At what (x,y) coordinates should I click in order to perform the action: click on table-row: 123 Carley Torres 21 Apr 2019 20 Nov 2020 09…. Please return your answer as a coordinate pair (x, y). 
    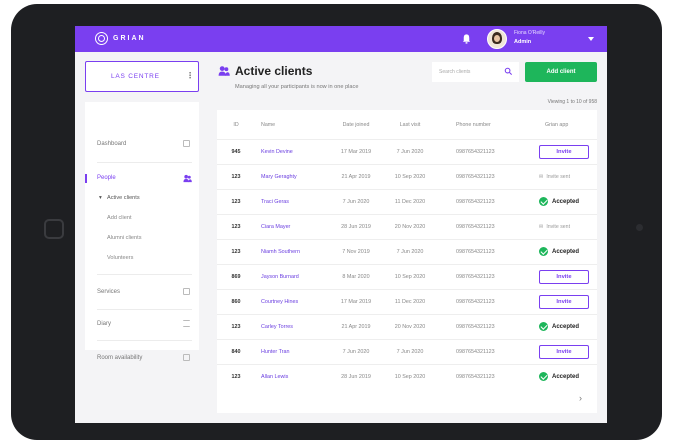
    Looking at the image, I should click on (407, 326).